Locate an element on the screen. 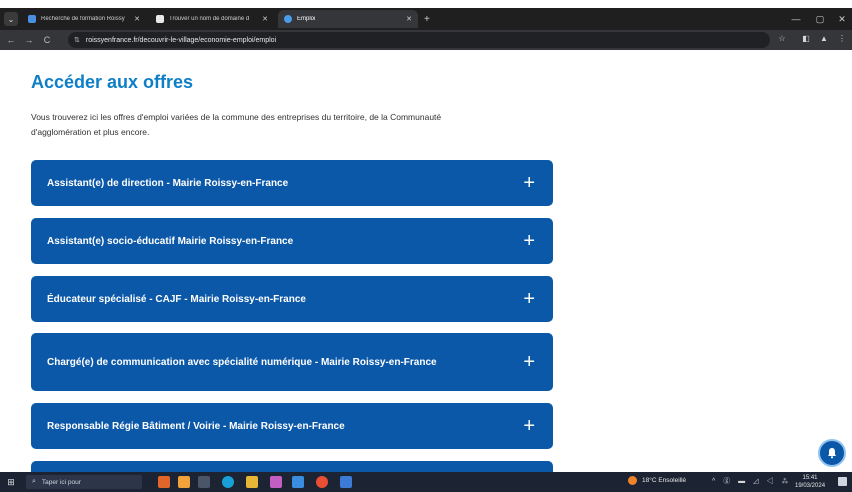  chrome-browser-icon is located at coordinates (322, 482).